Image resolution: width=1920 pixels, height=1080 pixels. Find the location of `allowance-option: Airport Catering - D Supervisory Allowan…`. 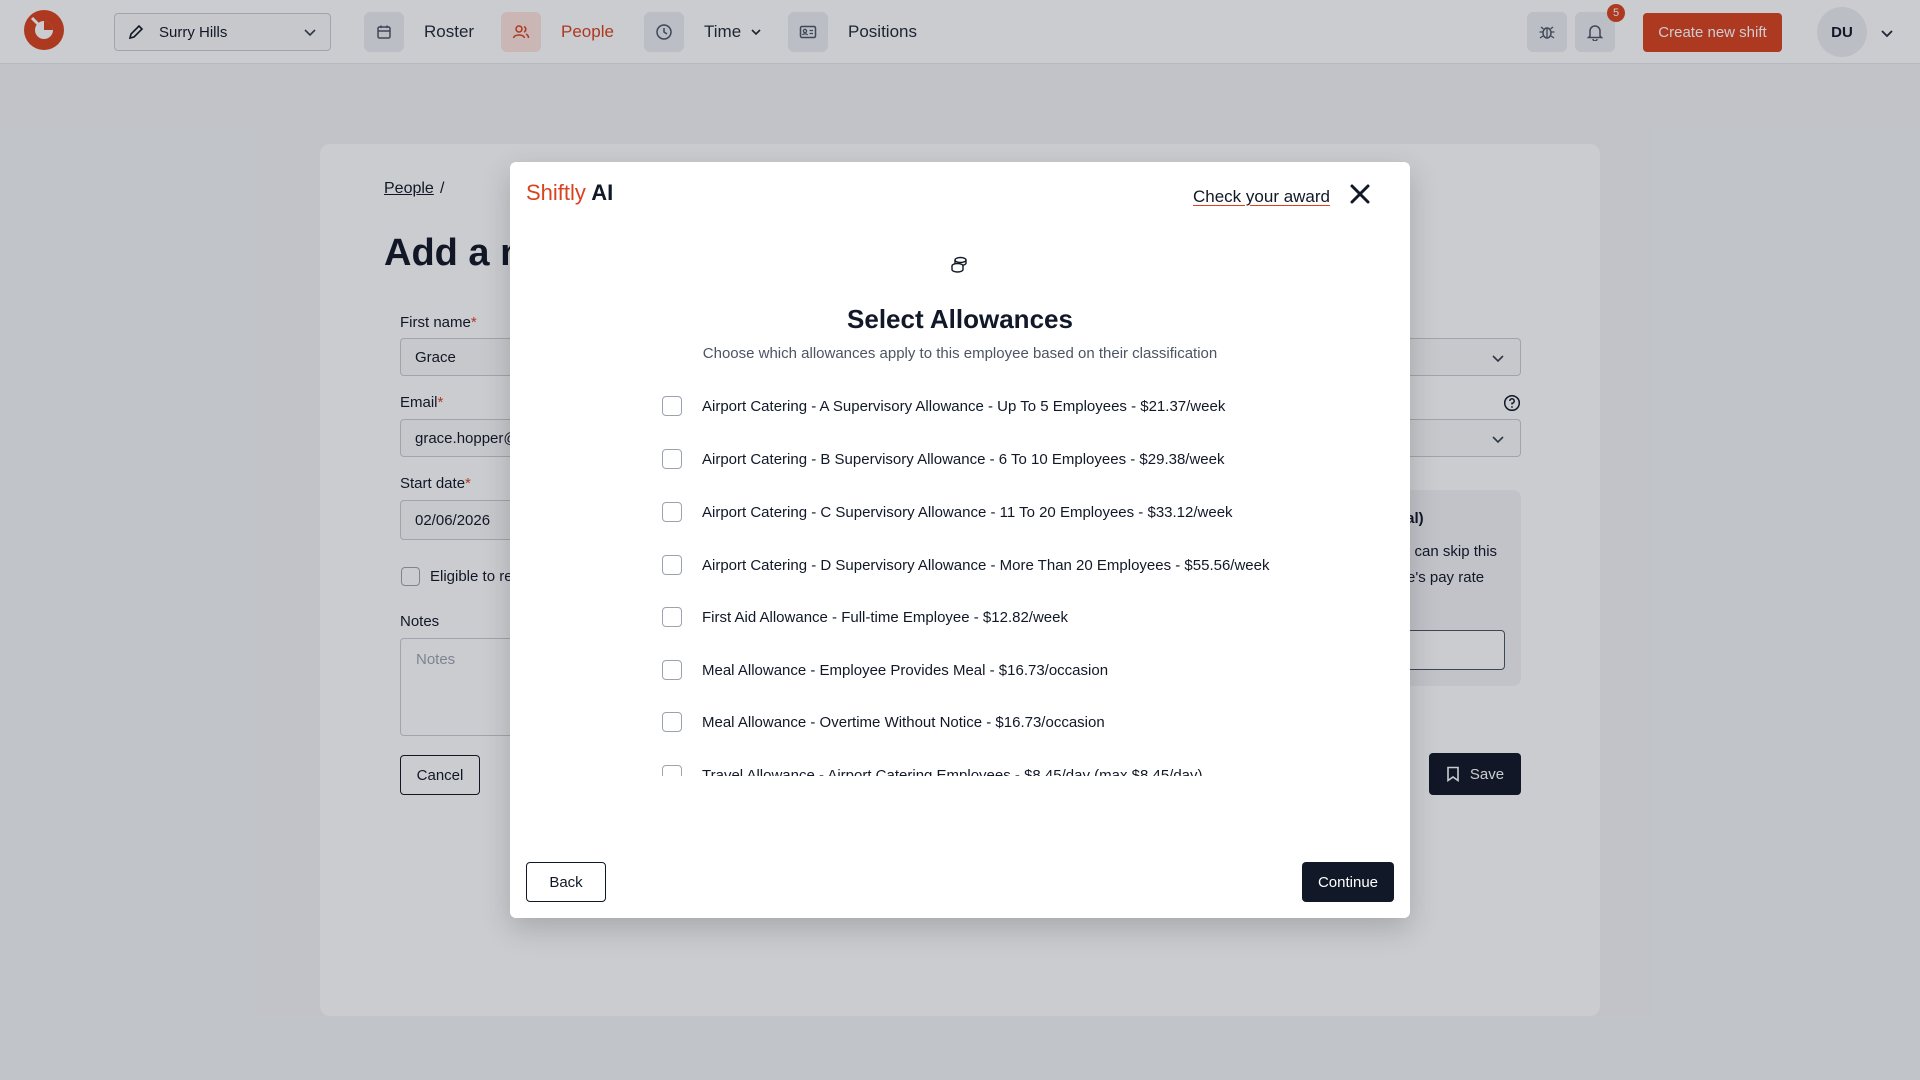

allowance-option: Airport Catering - D Supervisory Allowan… is located at coordinates (966, 565).